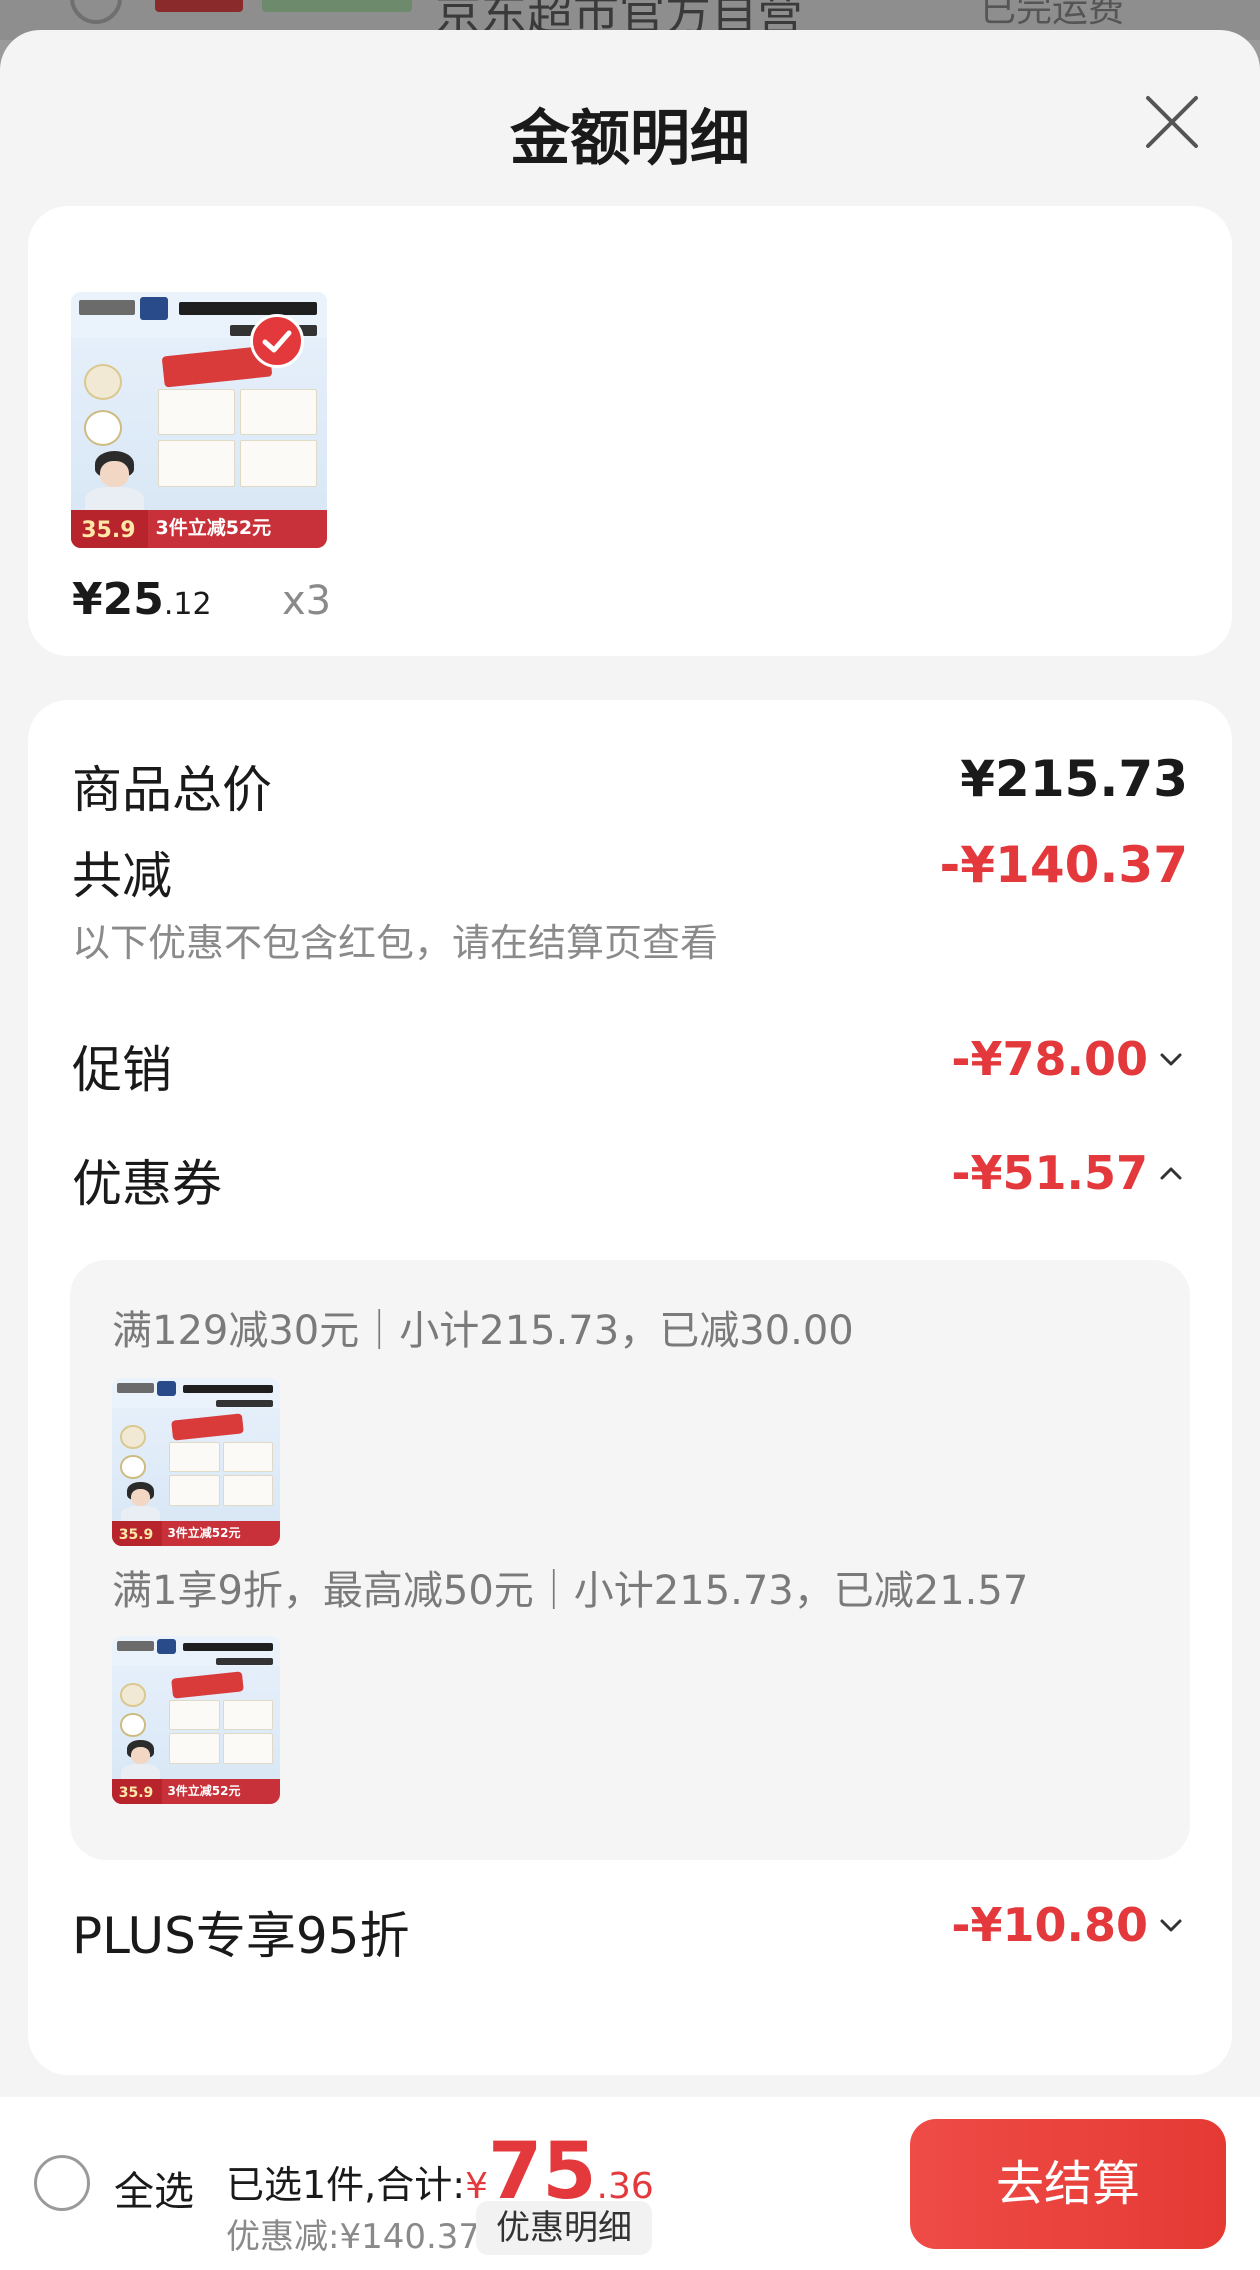  What do you see at coordinates (96, 12) in the screenshot?
I see `background-radio` at bounding box center [96, 12].